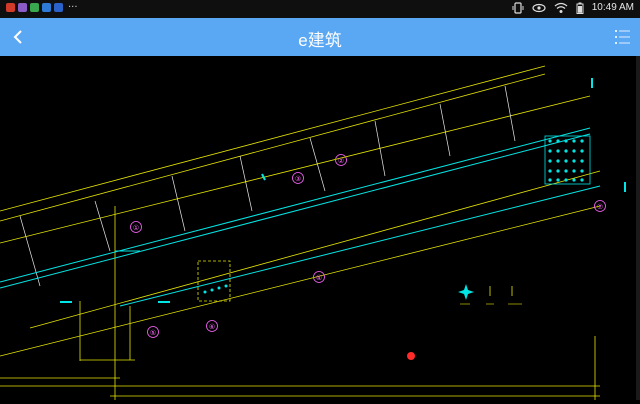 The height and width of the screenshot is (404, 640). I want to click on vibrate-icon, so click(518, 8).